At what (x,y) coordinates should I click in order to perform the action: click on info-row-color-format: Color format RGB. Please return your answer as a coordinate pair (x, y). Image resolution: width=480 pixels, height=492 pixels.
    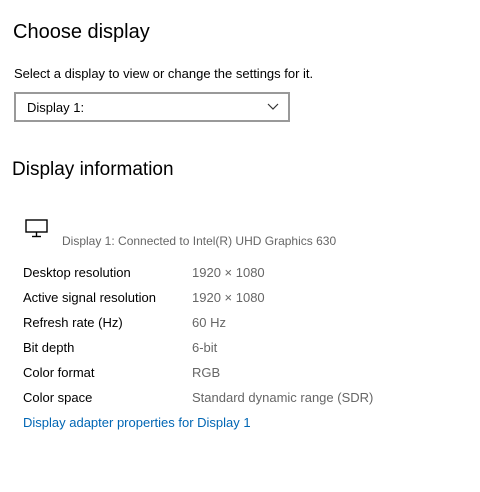
    Looking at the image, I should click on (243, 375).